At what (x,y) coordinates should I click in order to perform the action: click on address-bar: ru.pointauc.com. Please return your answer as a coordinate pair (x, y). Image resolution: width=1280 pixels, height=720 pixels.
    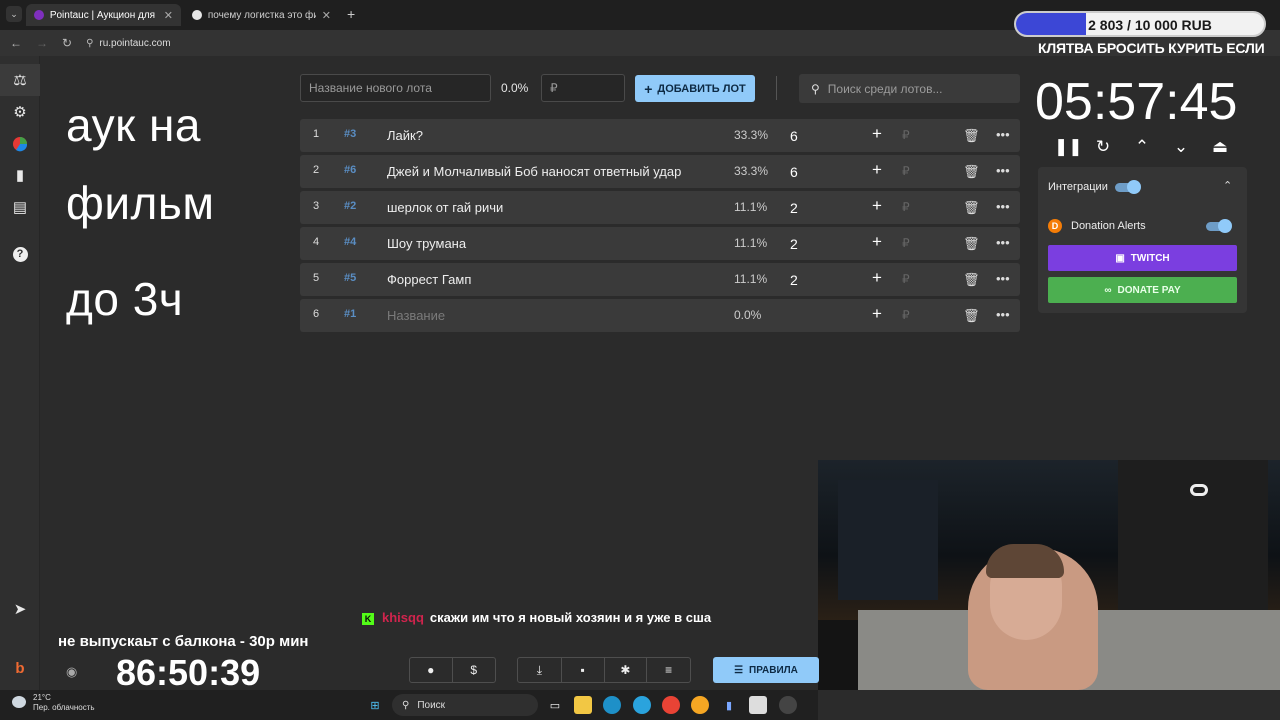
    Looking at the image, I should click on (134, 43).